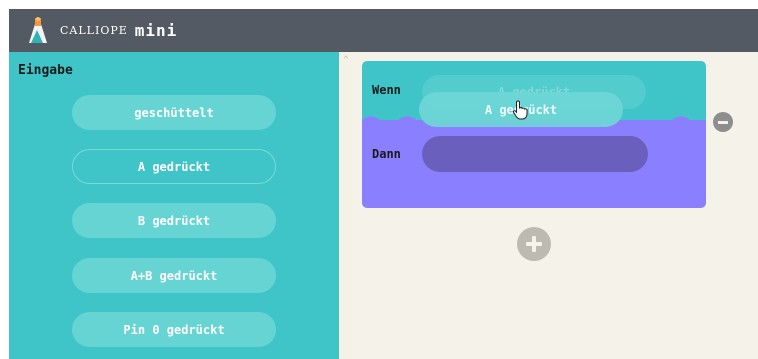  I want to click on then-label: Dann, so click(386, 154).